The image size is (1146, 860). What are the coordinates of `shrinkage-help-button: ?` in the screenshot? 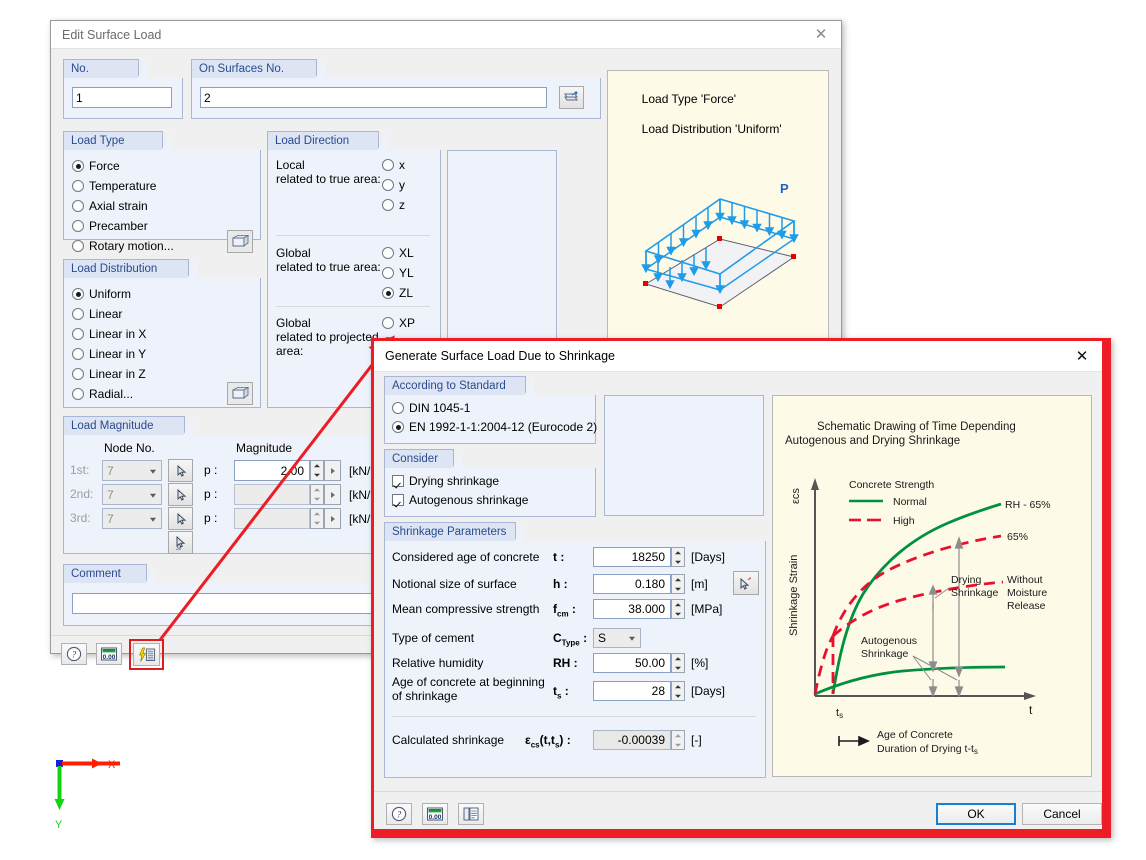 It's located at (399, 814).